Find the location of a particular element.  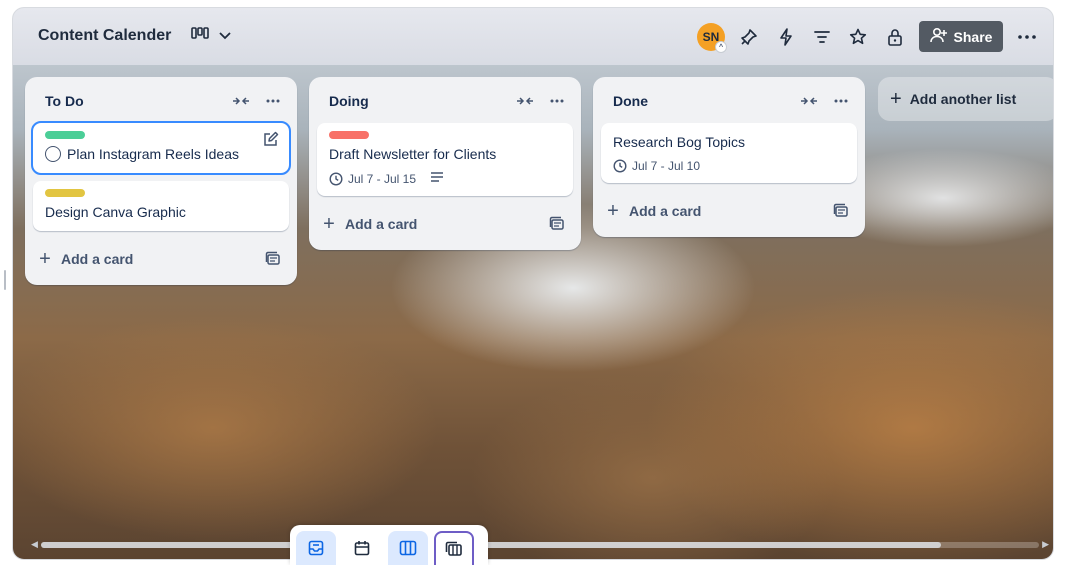

edit-card-icon is located at coordinates (271, 139).